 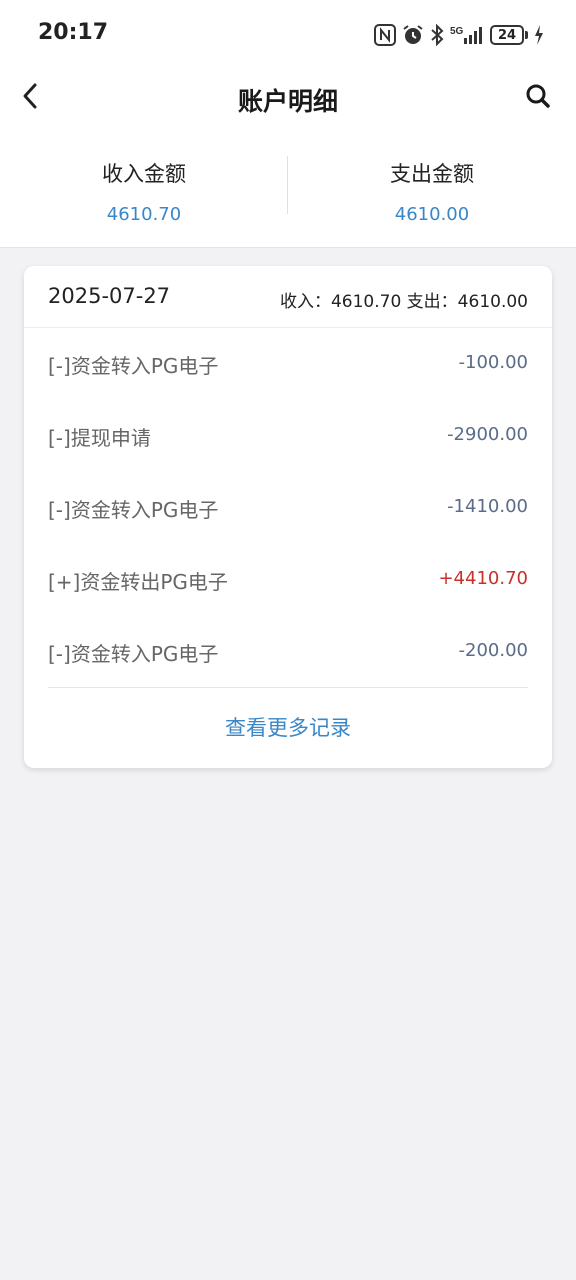 I want to click on status-time: 20:17, so click(x=73, y=32).